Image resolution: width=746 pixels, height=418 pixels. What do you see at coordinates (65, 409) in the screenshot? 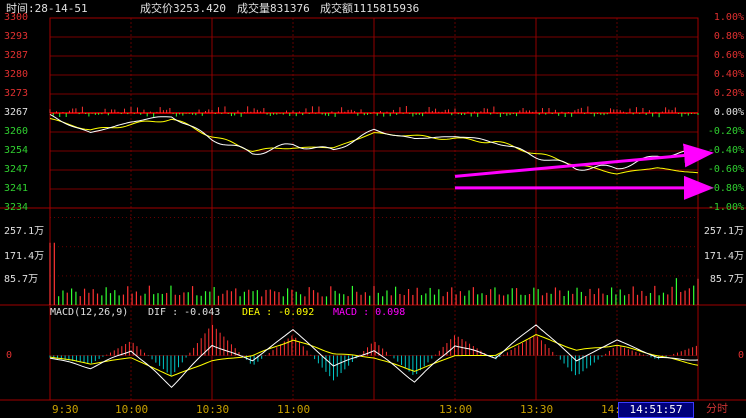
I see `time-axis-label: 9:30` at bounding box center [65, 409].